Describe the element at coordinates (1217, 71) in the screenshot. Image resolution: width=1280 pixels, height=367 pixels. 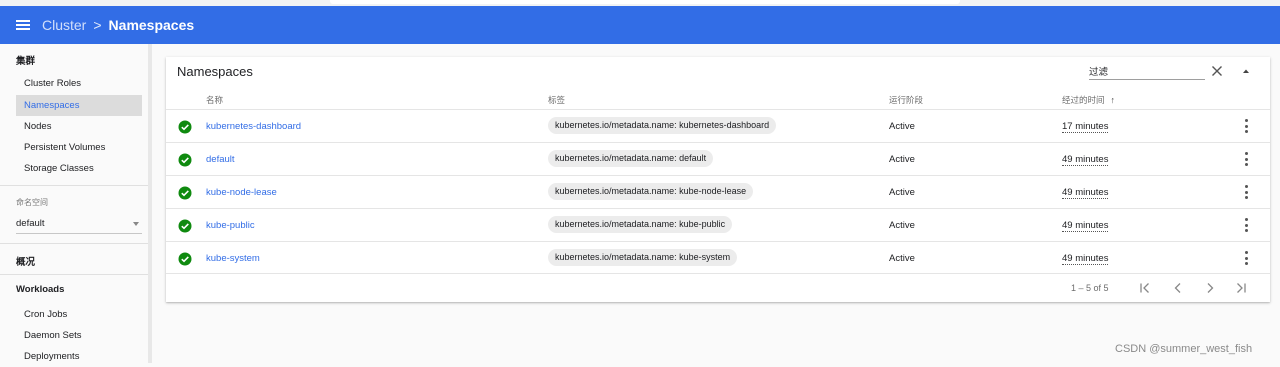
I see `clear-filter-icon` at that location.